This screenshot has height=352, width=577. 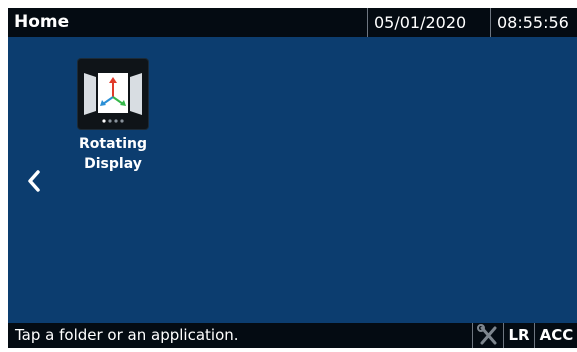 What do you see at coordinates (533, 22) in the screenshot?
I see `time-display: 08:55:56` at bounding box center [533, 22].